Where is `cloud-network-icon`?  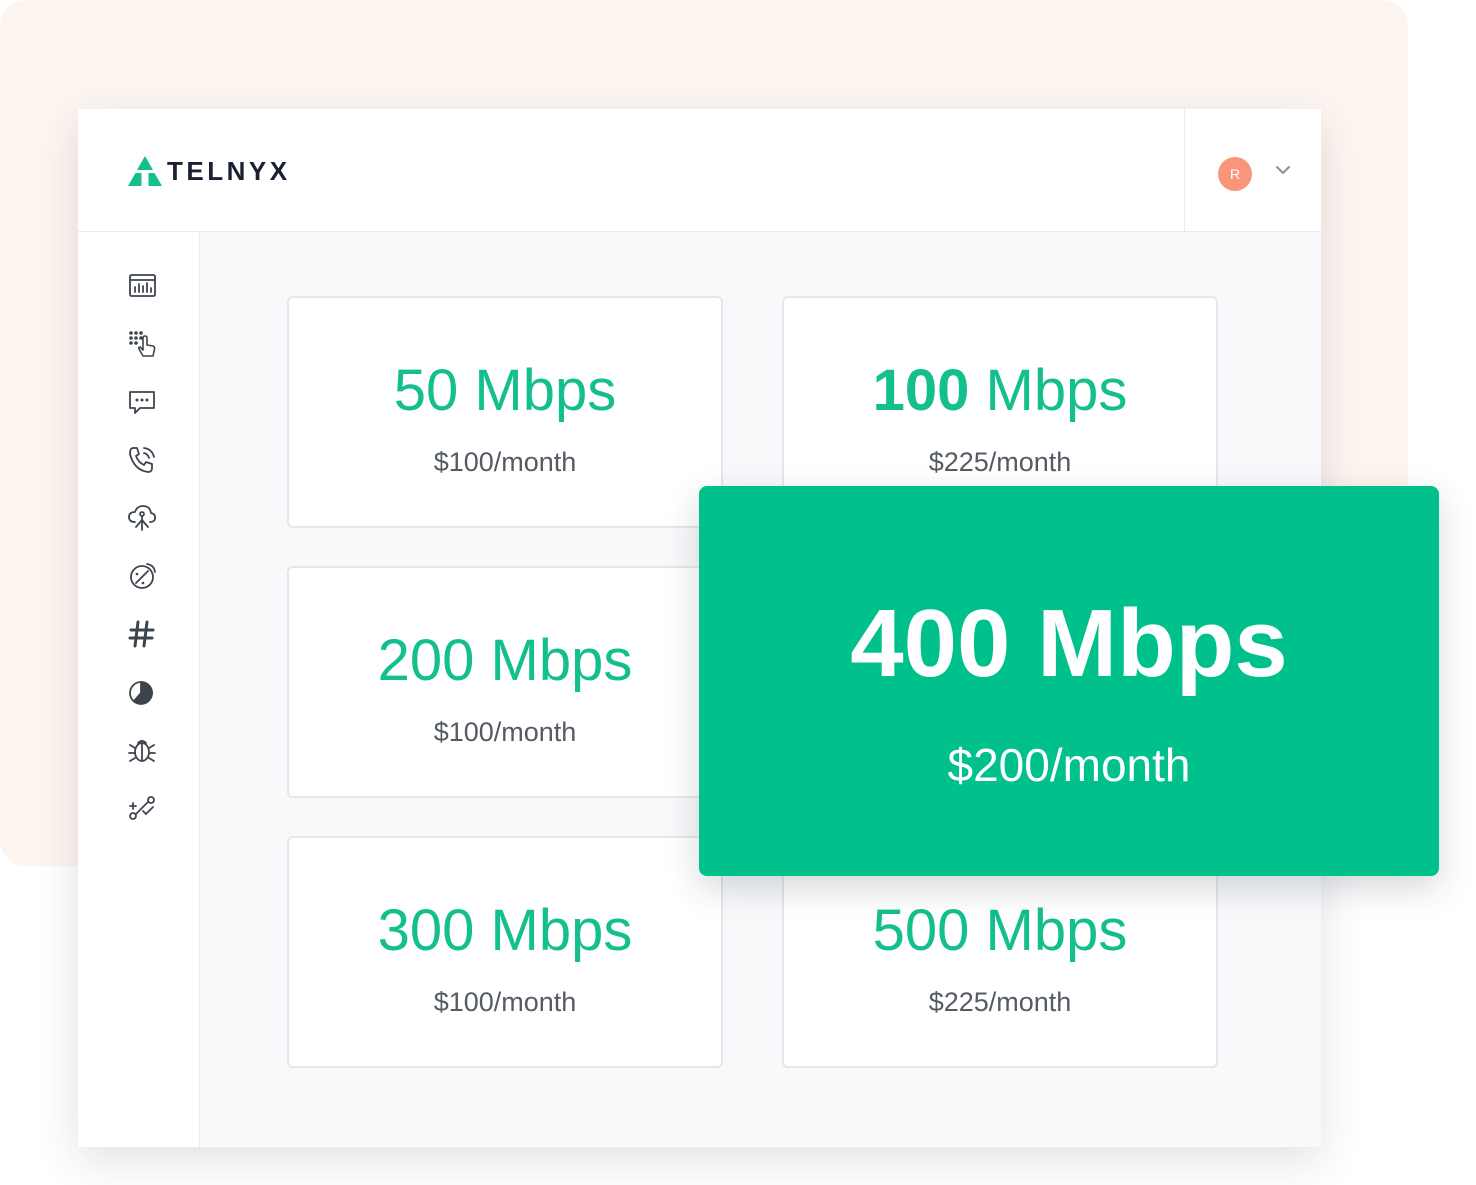 cloud-network-icon is located at coordinates (142, 518).